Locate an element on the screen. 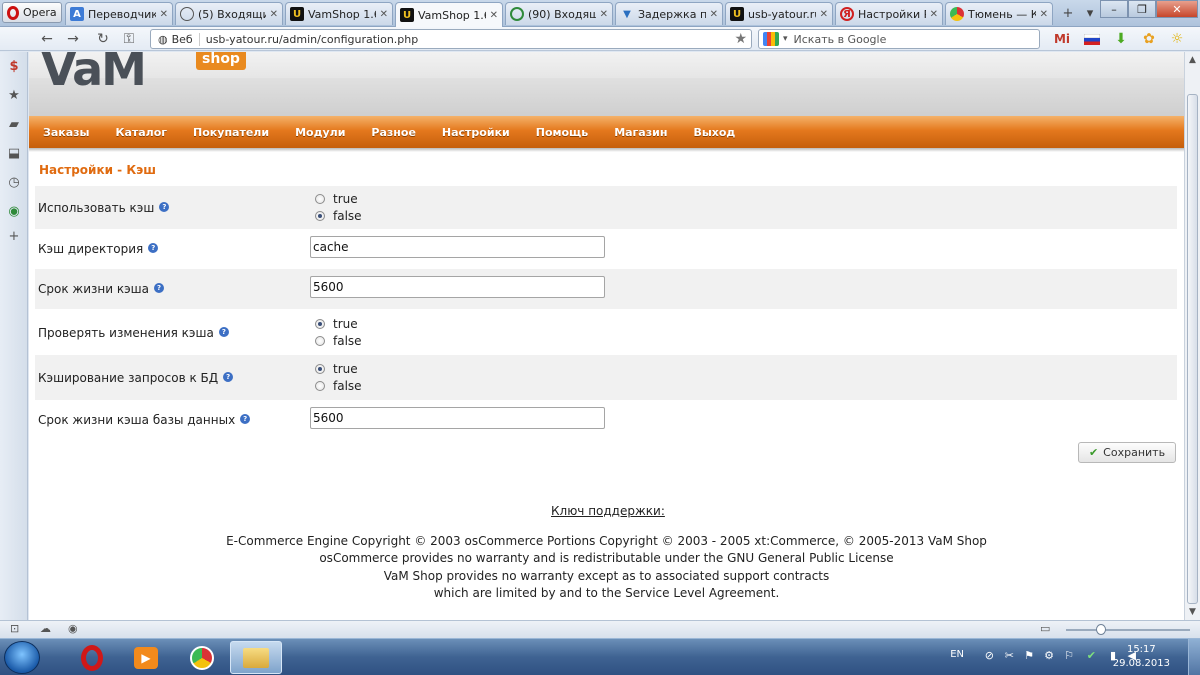 The height and width of the screenshot is (675, 1200). russian-flag-icon is located at coordinates (1092, 39).